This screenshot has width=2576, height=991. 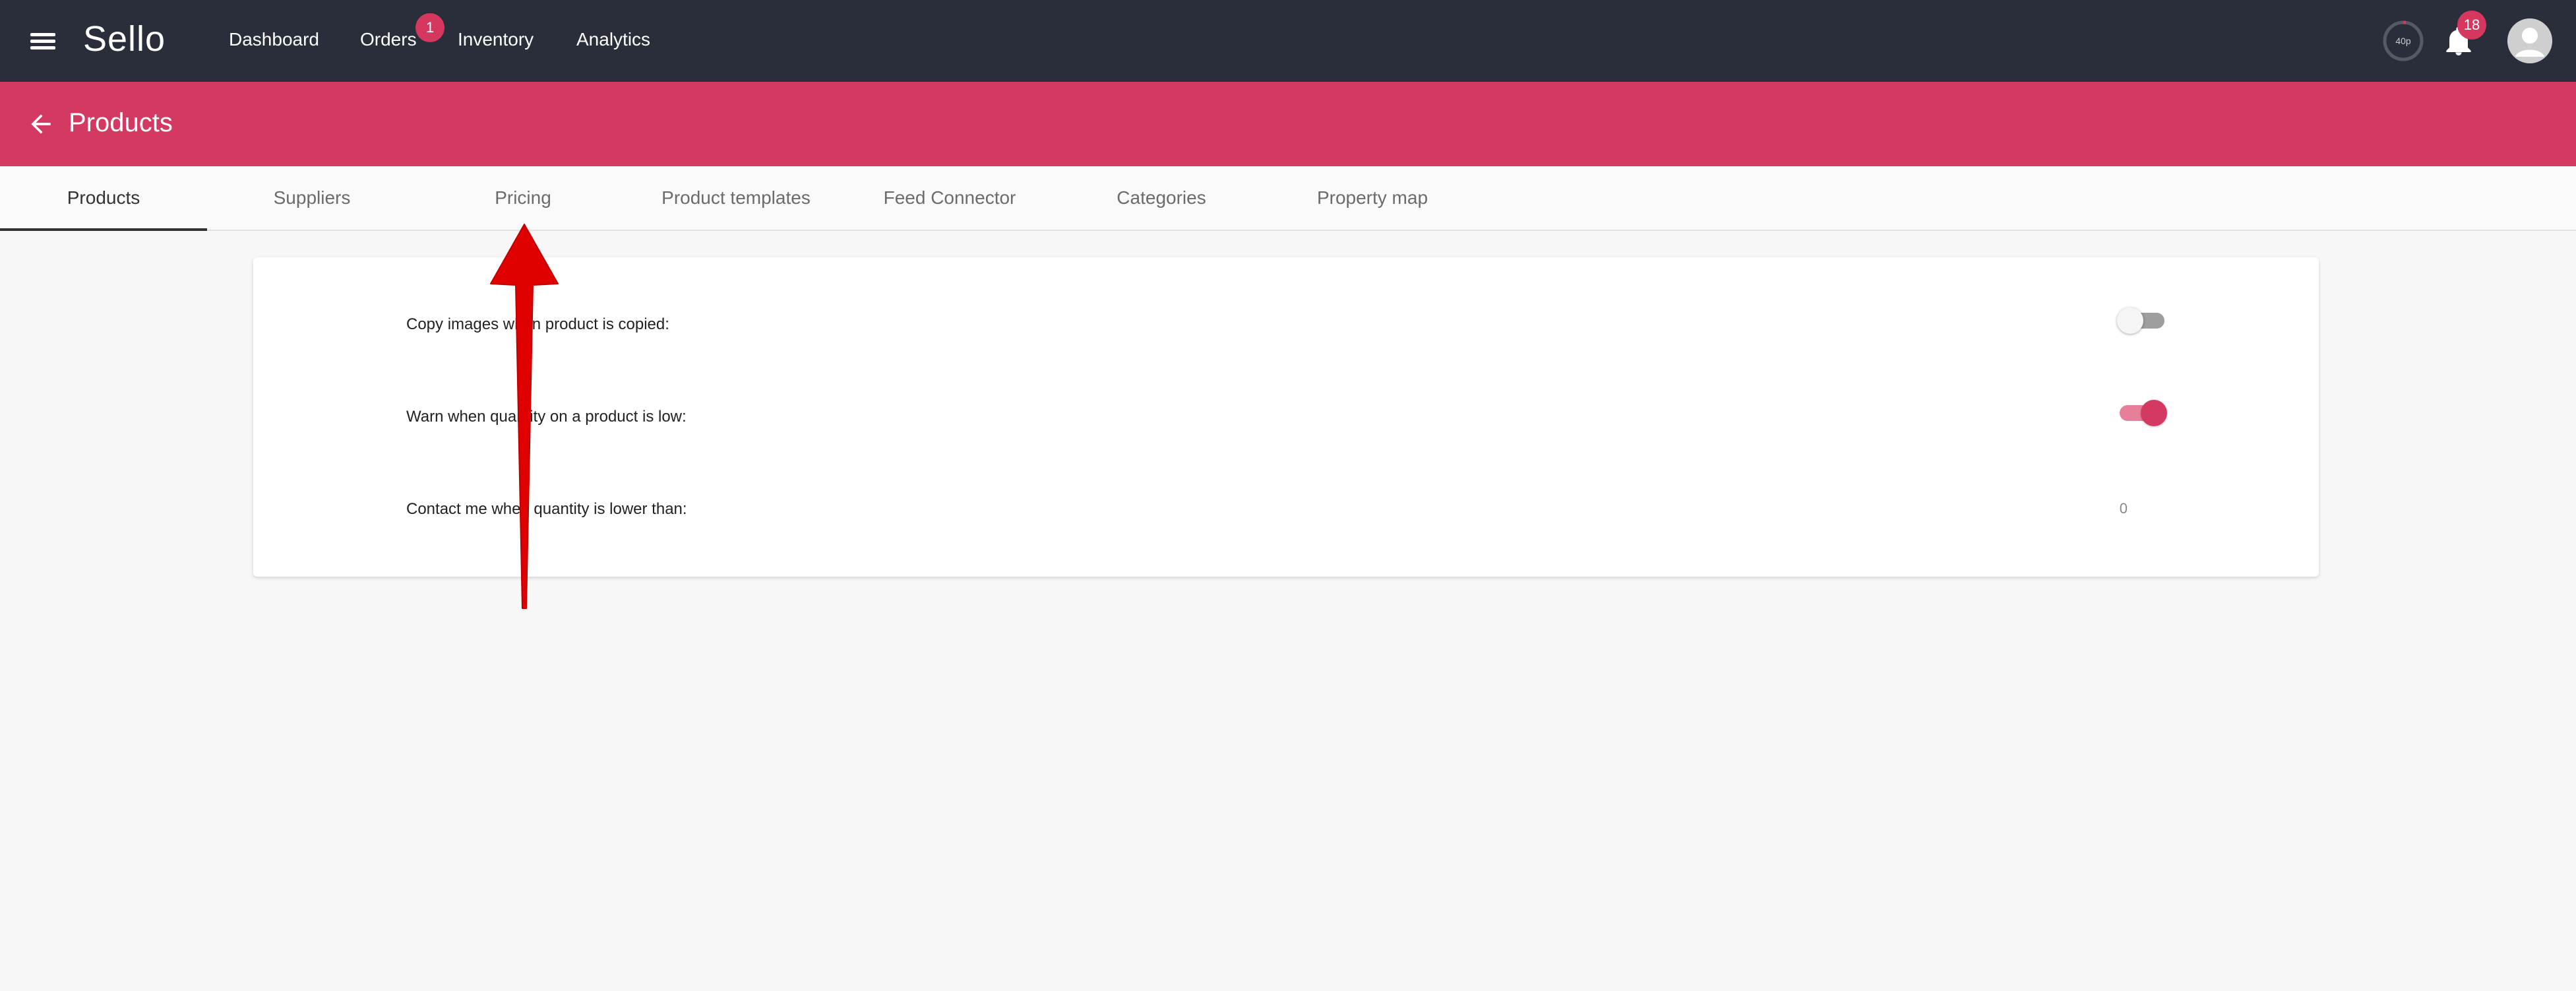 What do you see at coordinates (736, 198) in the screenshot?
I see `tab-product-templates: Product templates` at bounding box center [736, 198].